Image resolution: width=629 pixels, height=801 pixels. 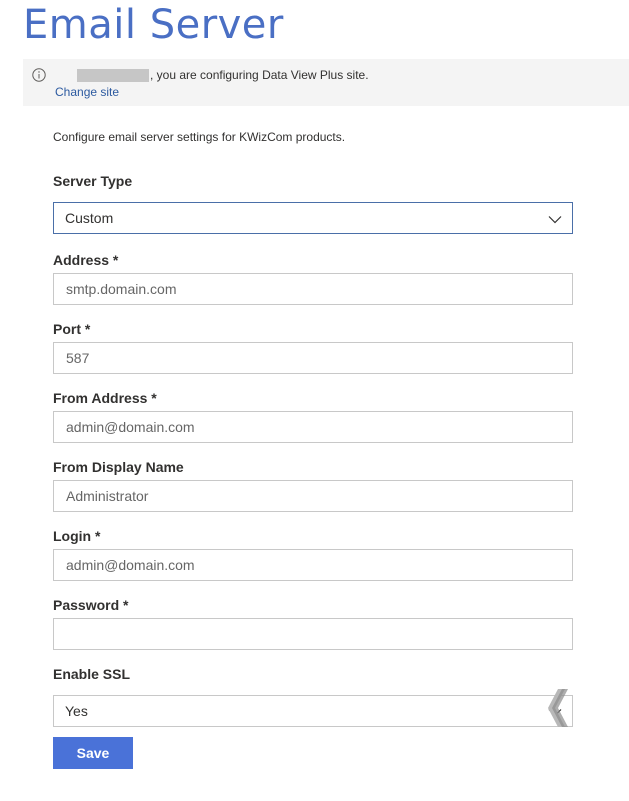 I want to click on login-label: Login *, so click(x=77, y=536).